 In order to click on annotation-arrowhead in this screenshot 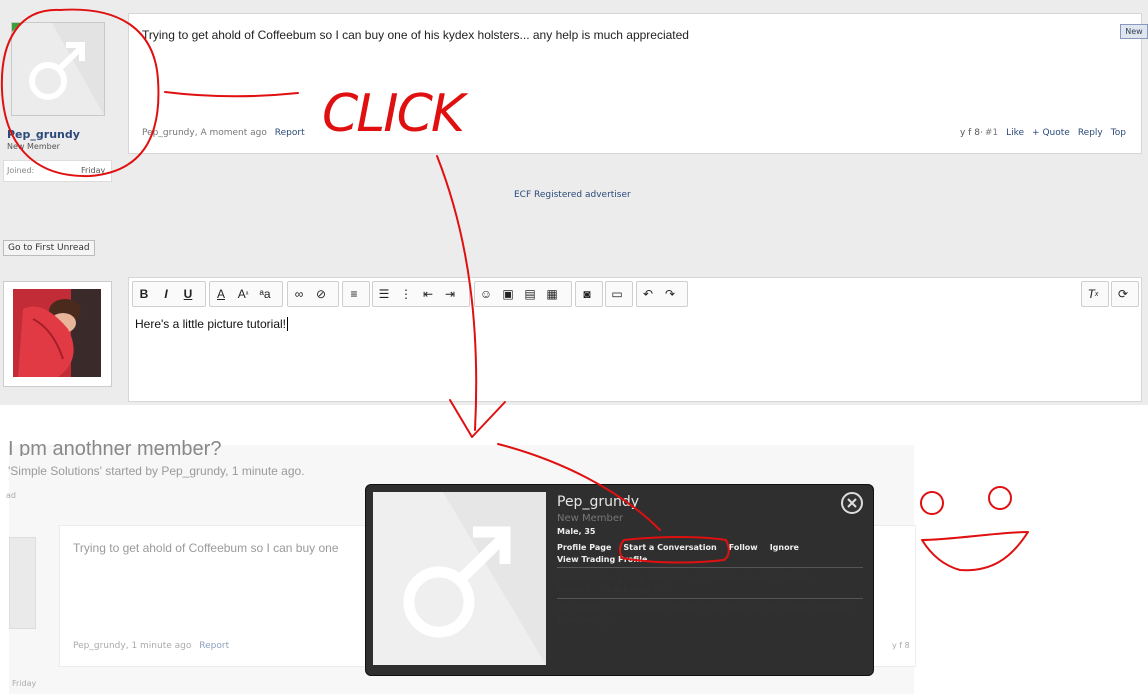, I will do `click(477, 418)`.